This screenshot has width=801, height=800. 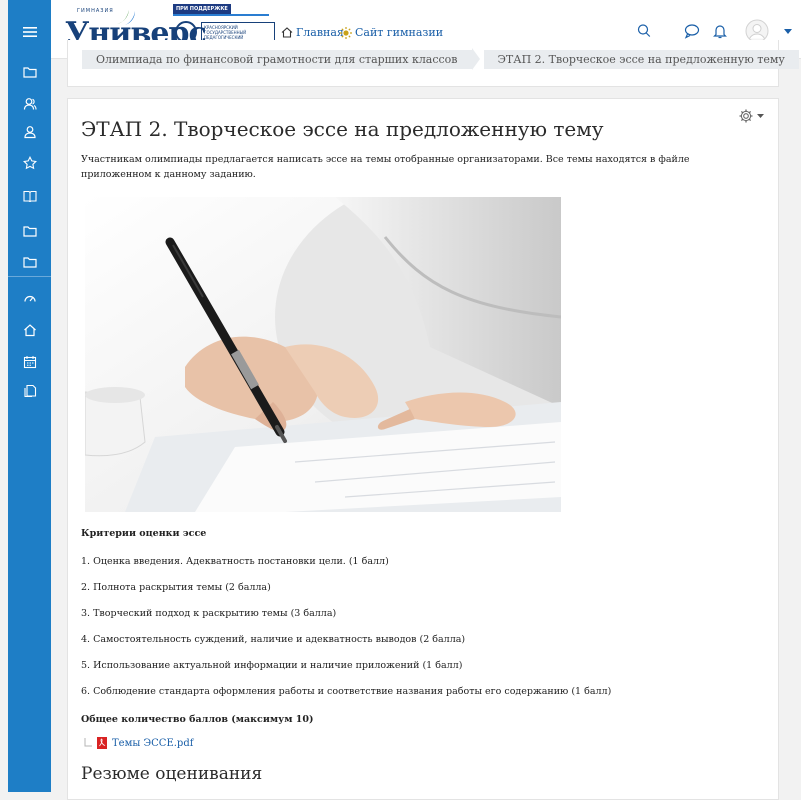 What do you see at coordinates (29, 132) in the screenshot?
I see `user-icon` at bounding box center [29, 132].